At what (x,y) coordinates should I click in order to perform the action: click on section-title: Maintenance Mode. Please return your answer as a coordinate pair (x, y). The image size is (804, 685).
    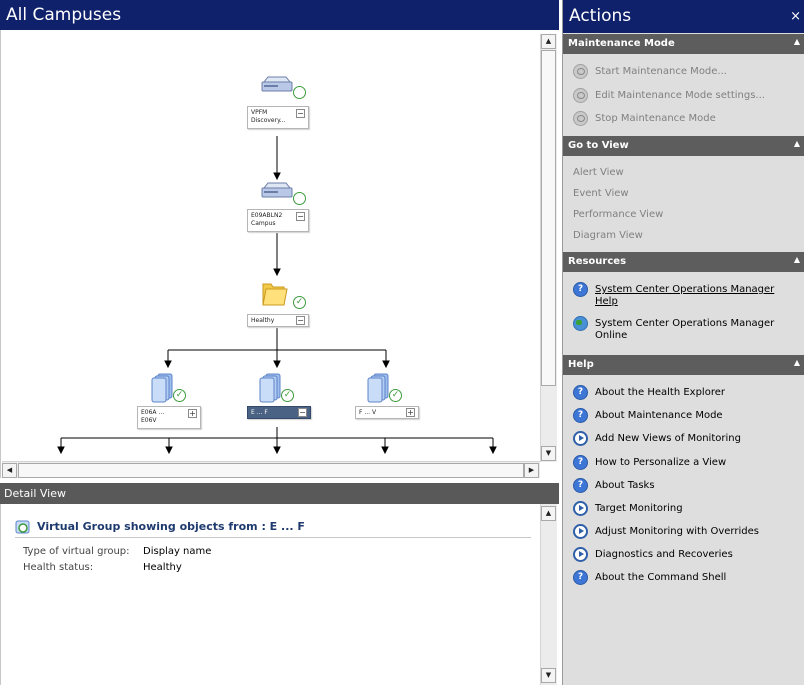
    Looking at the image, I should click on (621, 43).